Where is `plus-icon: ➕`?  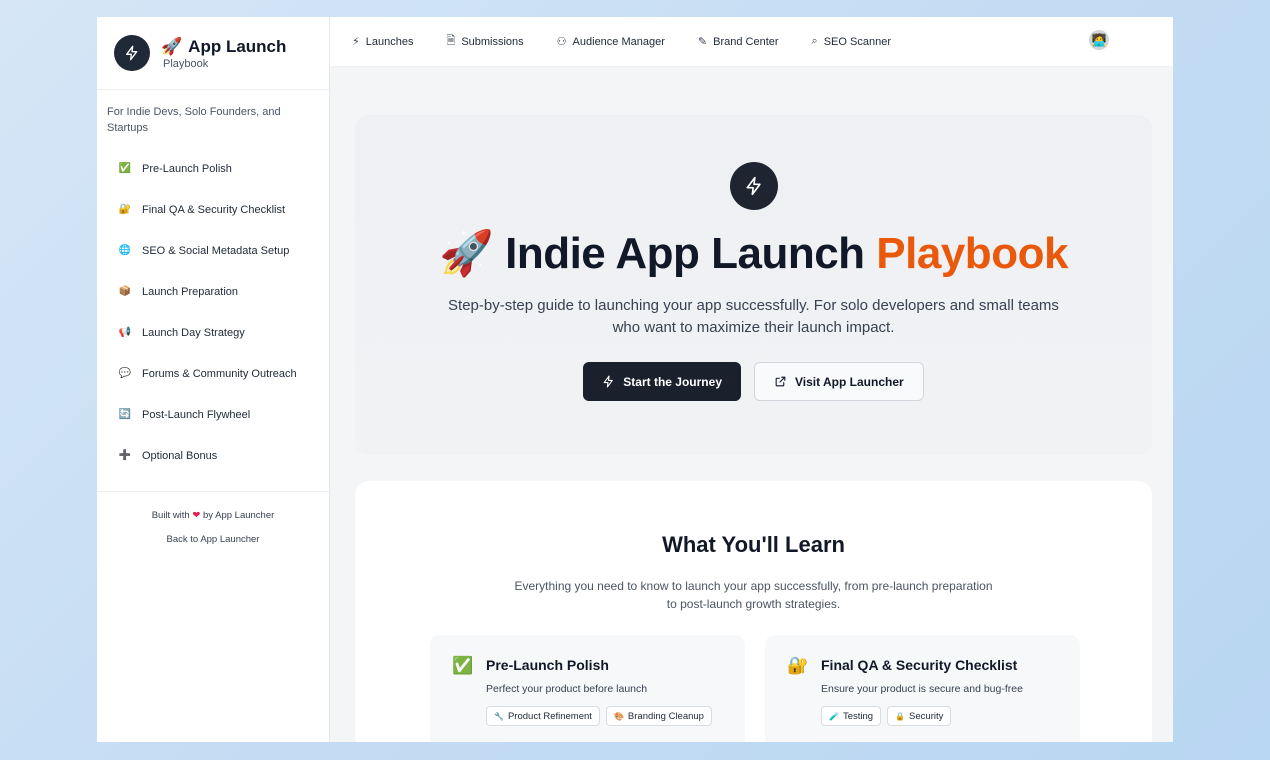
plus-icon: ➕ is located at coordinates (125, 455).